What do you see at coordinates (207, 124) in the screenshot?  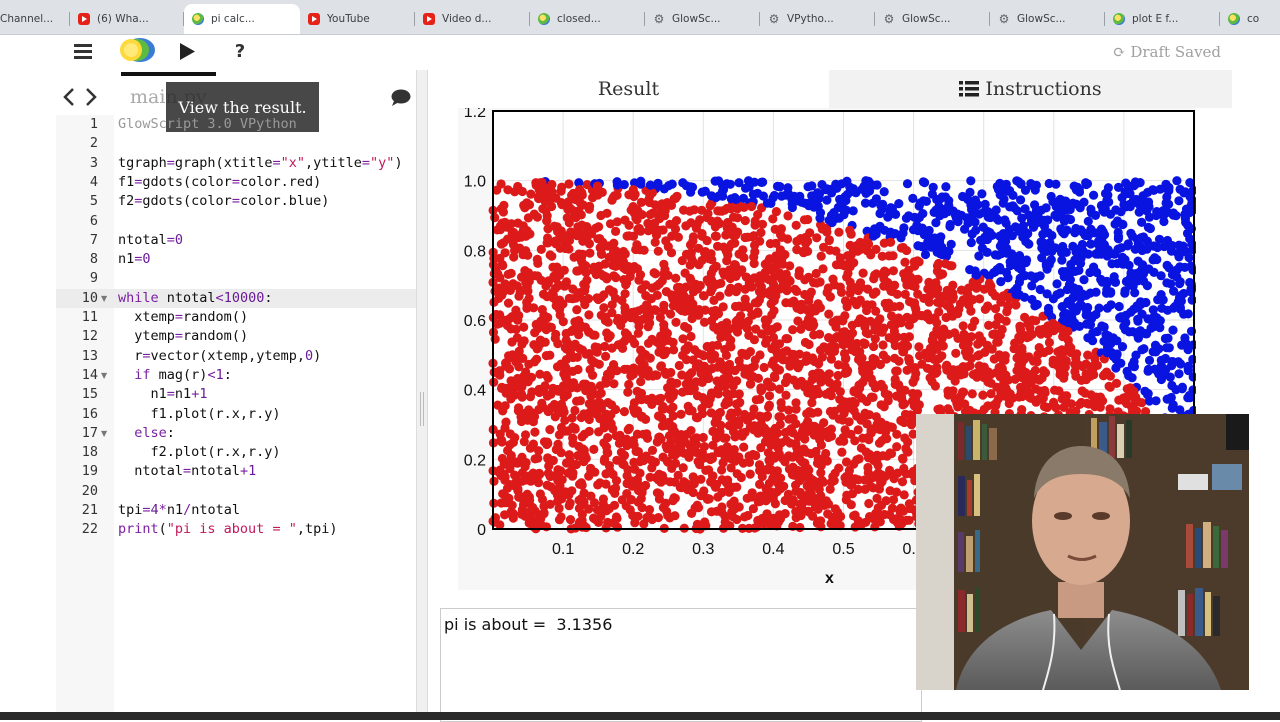 I see `code-line: GlowScript 3.0 VPython` at bounding box center [207, 124].